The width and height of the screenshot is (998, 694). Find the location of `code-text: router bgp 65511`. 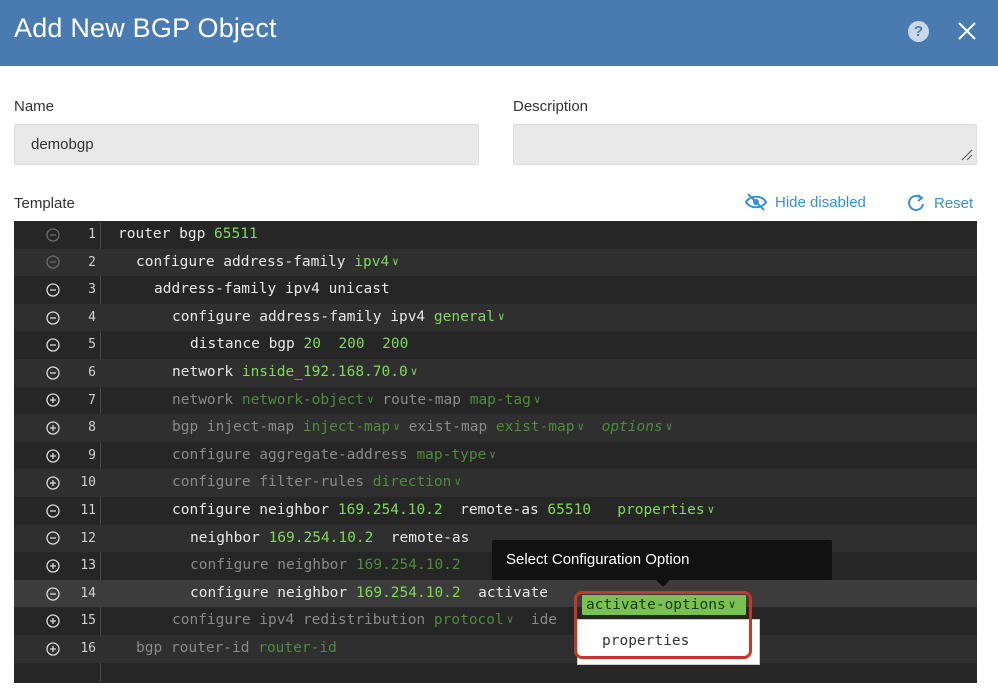

code-text: router bgp 65511 is located at coordinates (188, 234).